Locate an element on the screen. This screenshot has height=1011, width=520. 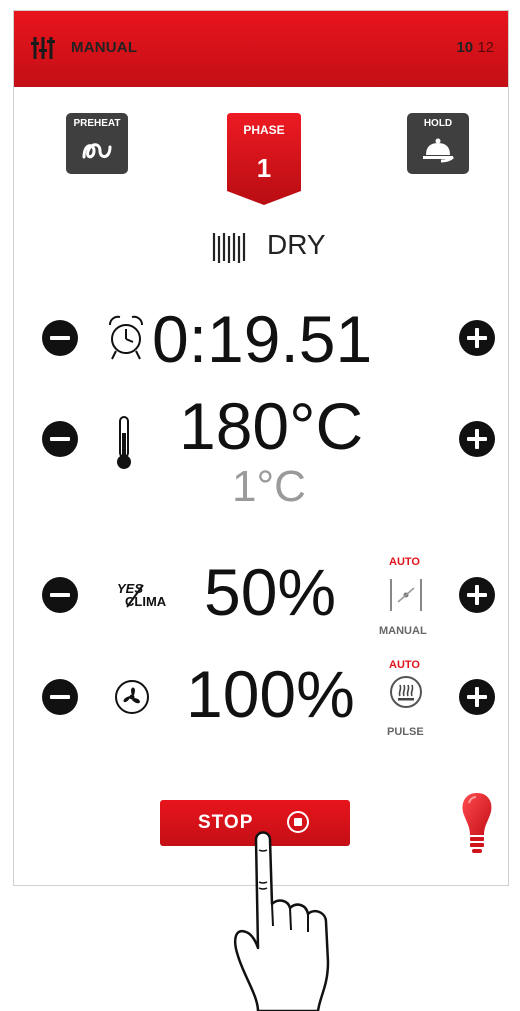
fan-increase-button is located at coordinates (477, 697).